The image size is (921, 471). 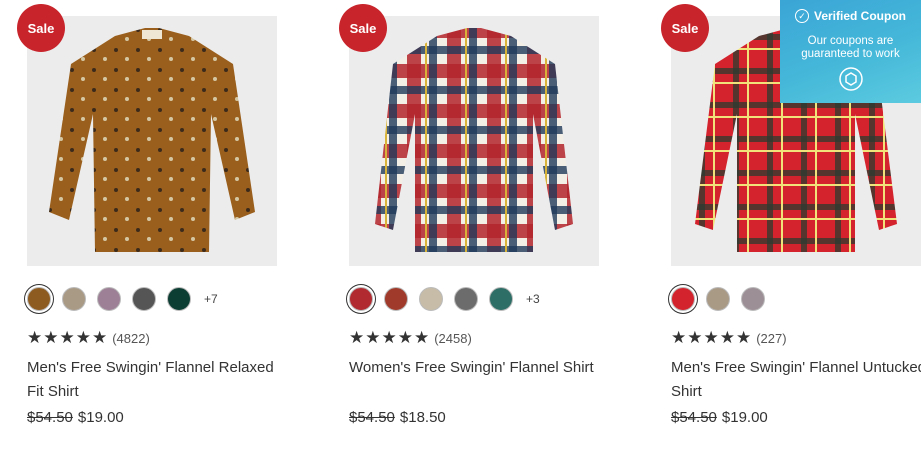 I want to click on color-swatches: +3, so click(x=444, y=299).